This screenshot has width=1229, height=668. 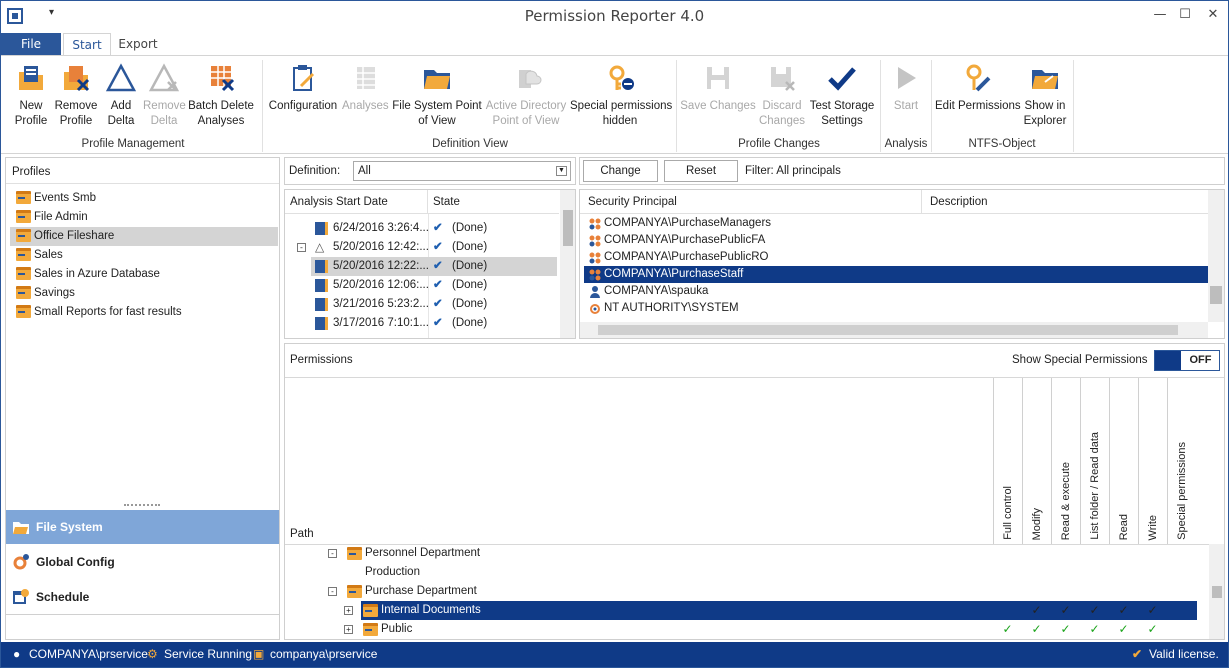 What do you see at coordinates (526, 96) in the screenshot?
I see `ad-point-of-view-button: Active Directory Point of View` at bounding box center [526, 96].